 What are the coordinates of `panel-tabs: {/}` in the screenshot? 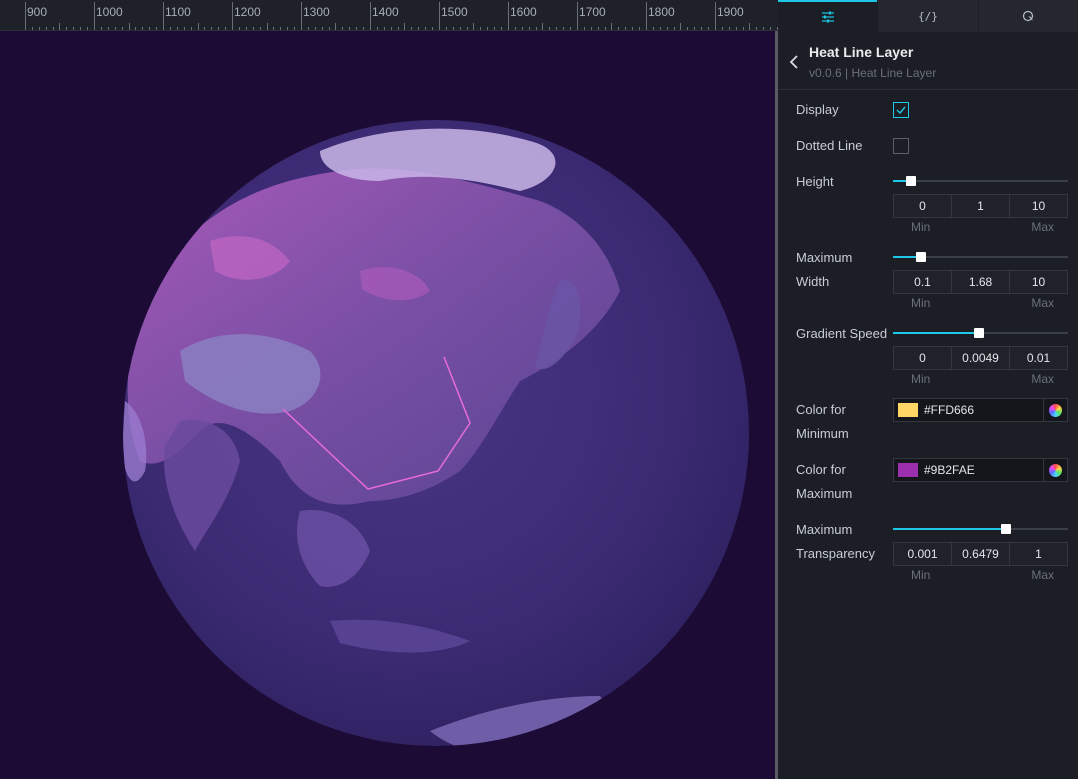 It's located at (928, 16).